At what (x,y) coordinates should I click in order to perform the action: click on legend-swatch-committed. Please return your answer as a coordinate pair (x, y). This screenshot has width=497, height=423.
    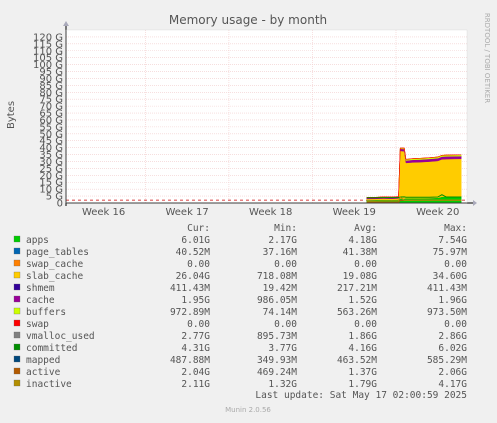
    Looking at the image, I should click on (17, 347).